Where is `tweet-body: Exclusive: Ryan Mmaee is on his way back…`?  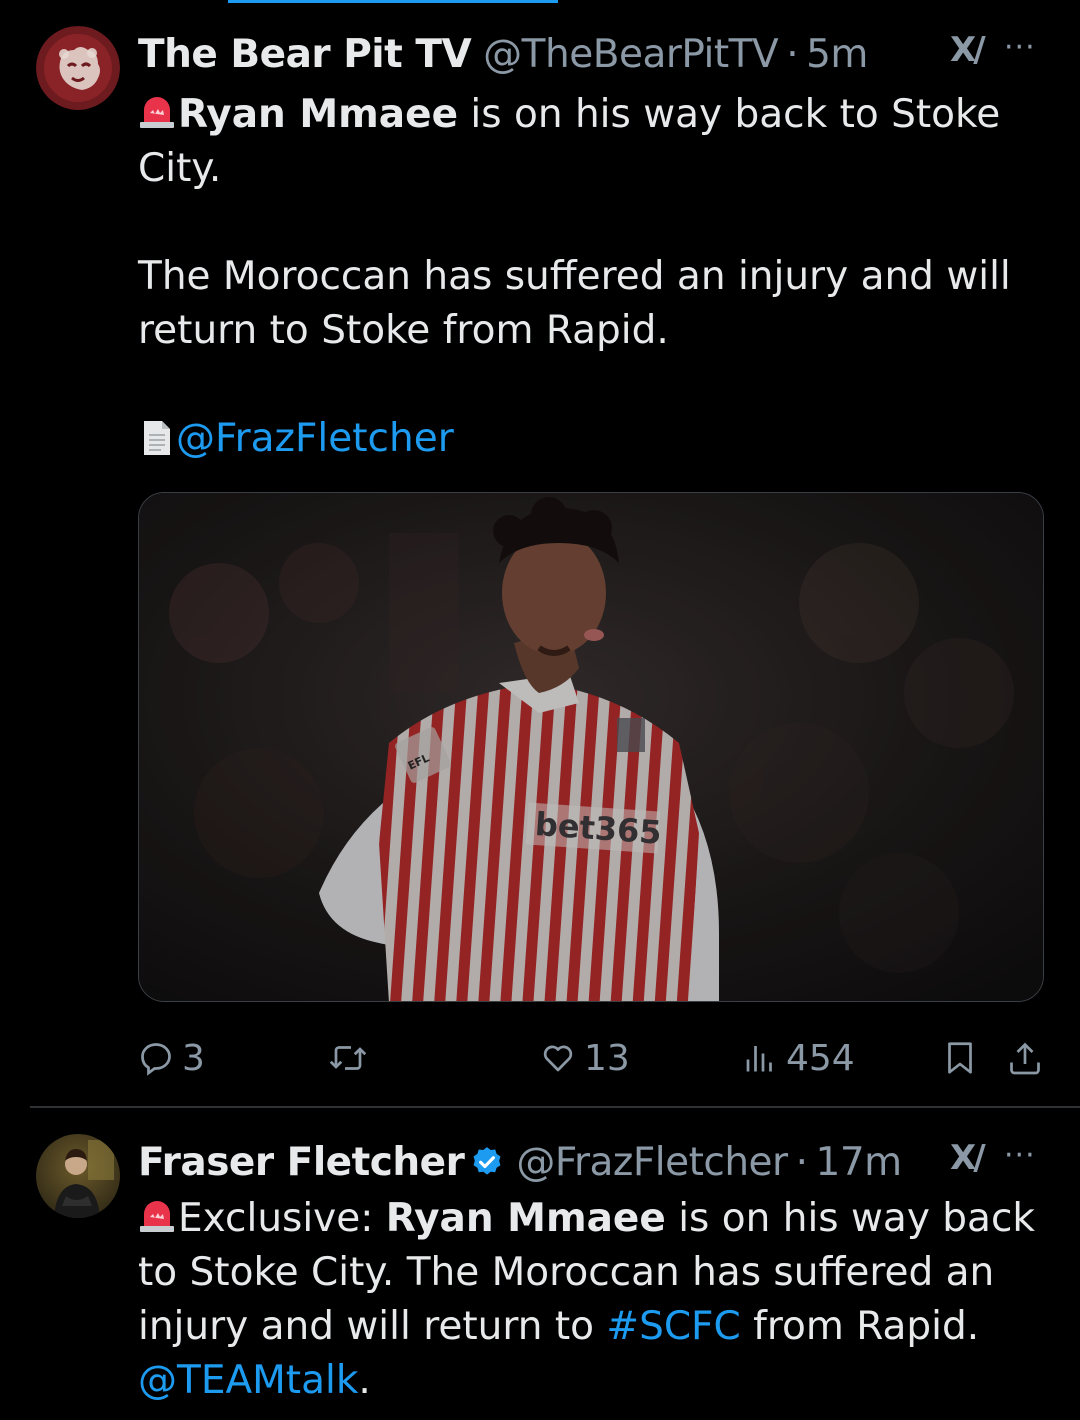
tweet-body: Exclusive: Ryan Mmaee is on his way back… is located at coordinates (589, 1300).